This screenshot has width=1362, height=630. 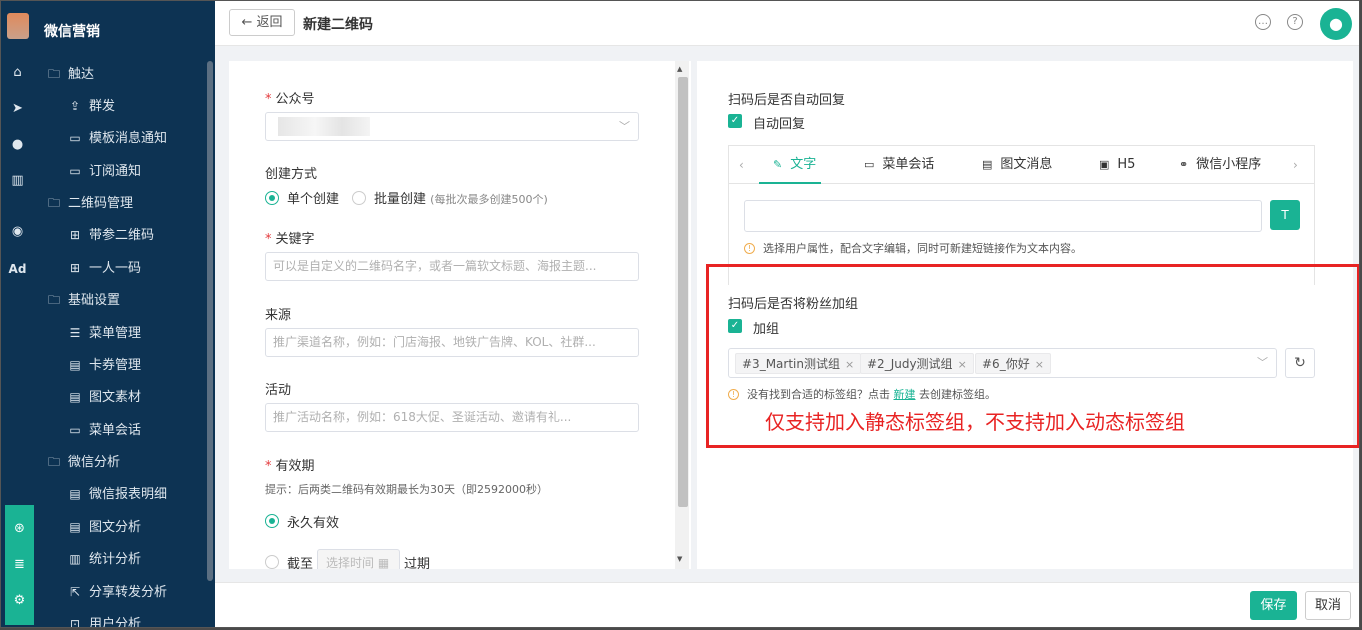 I want to click on scroll-down-icon: ▼, so click(x=679, y=559).